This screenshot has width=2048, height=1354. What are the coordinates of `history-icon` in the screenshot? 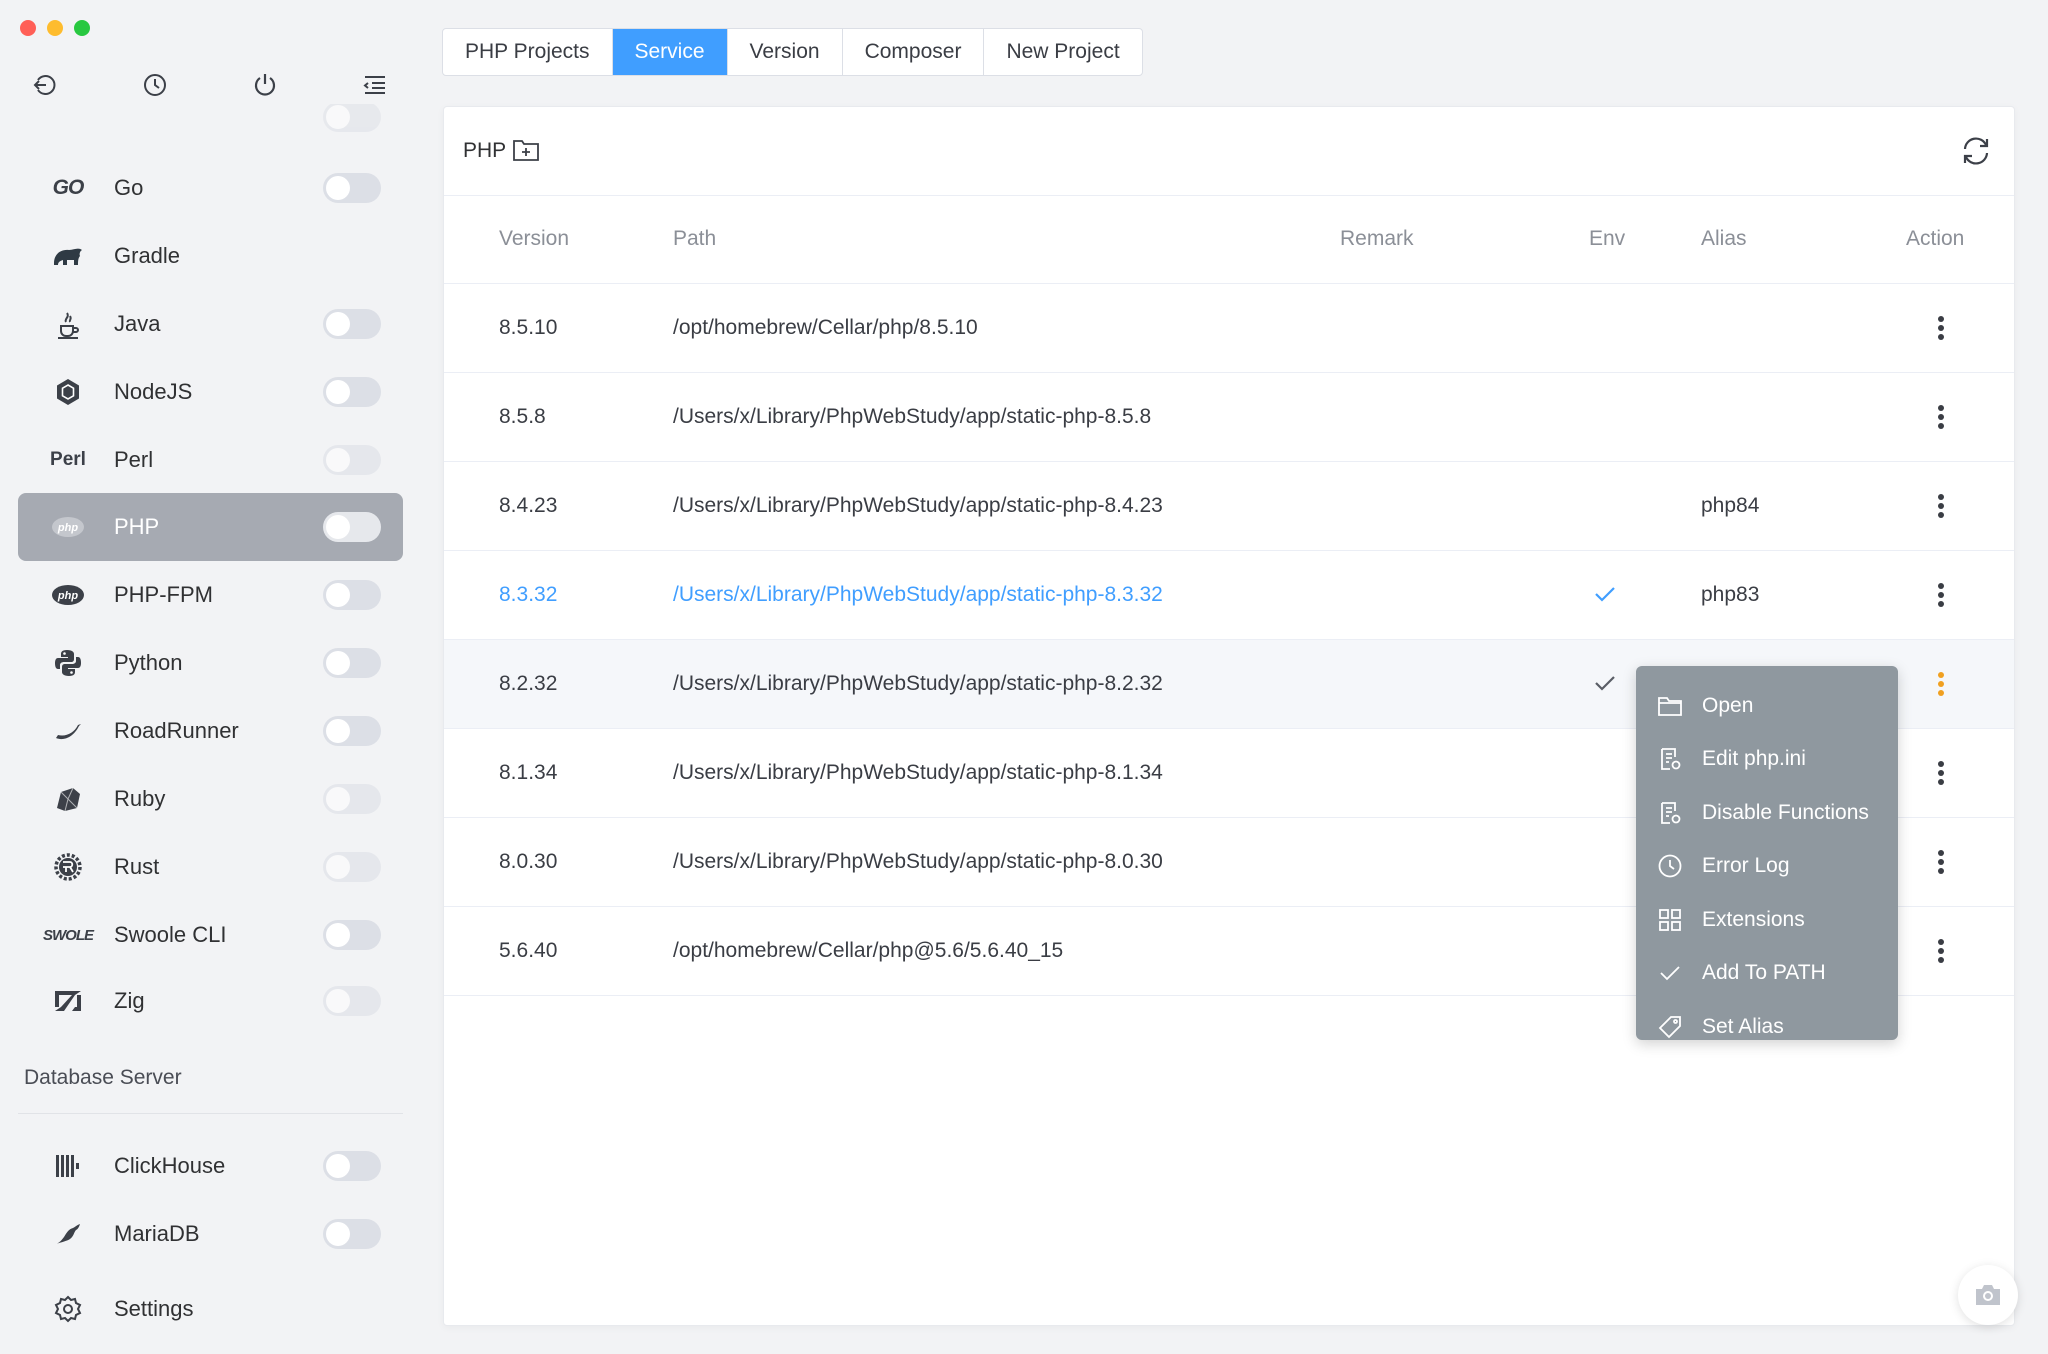 It's located at (155, 85).